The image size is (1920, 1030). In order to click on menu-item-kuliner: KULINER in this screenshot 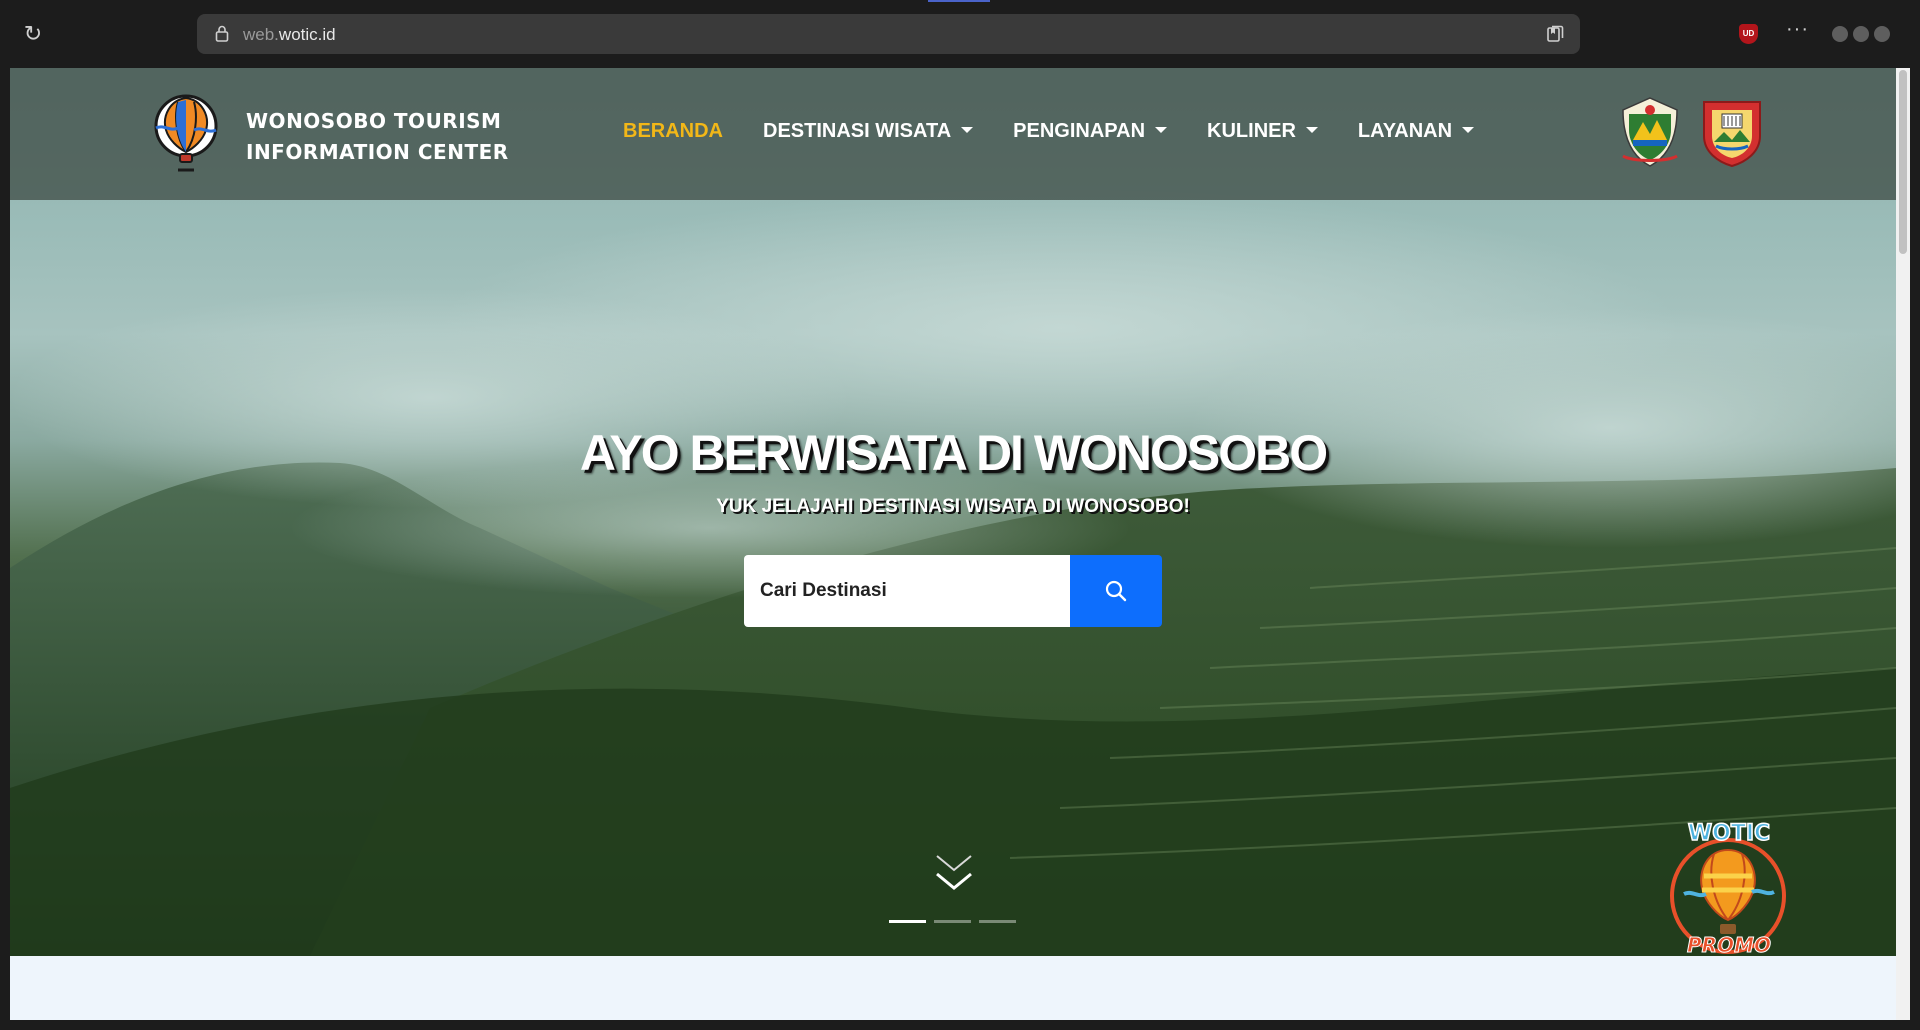, I will do `click(1262, 131)`.